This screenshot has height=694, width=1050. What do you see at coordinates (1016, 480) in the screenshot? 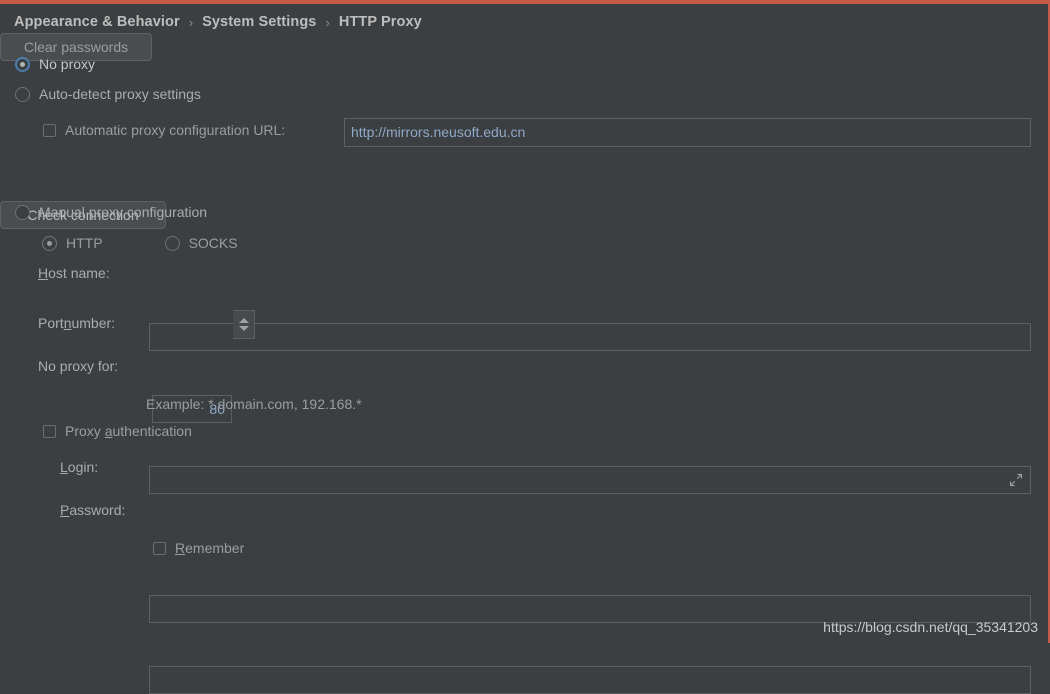
I see `expand-icon` at bounding box center [1016, 480].